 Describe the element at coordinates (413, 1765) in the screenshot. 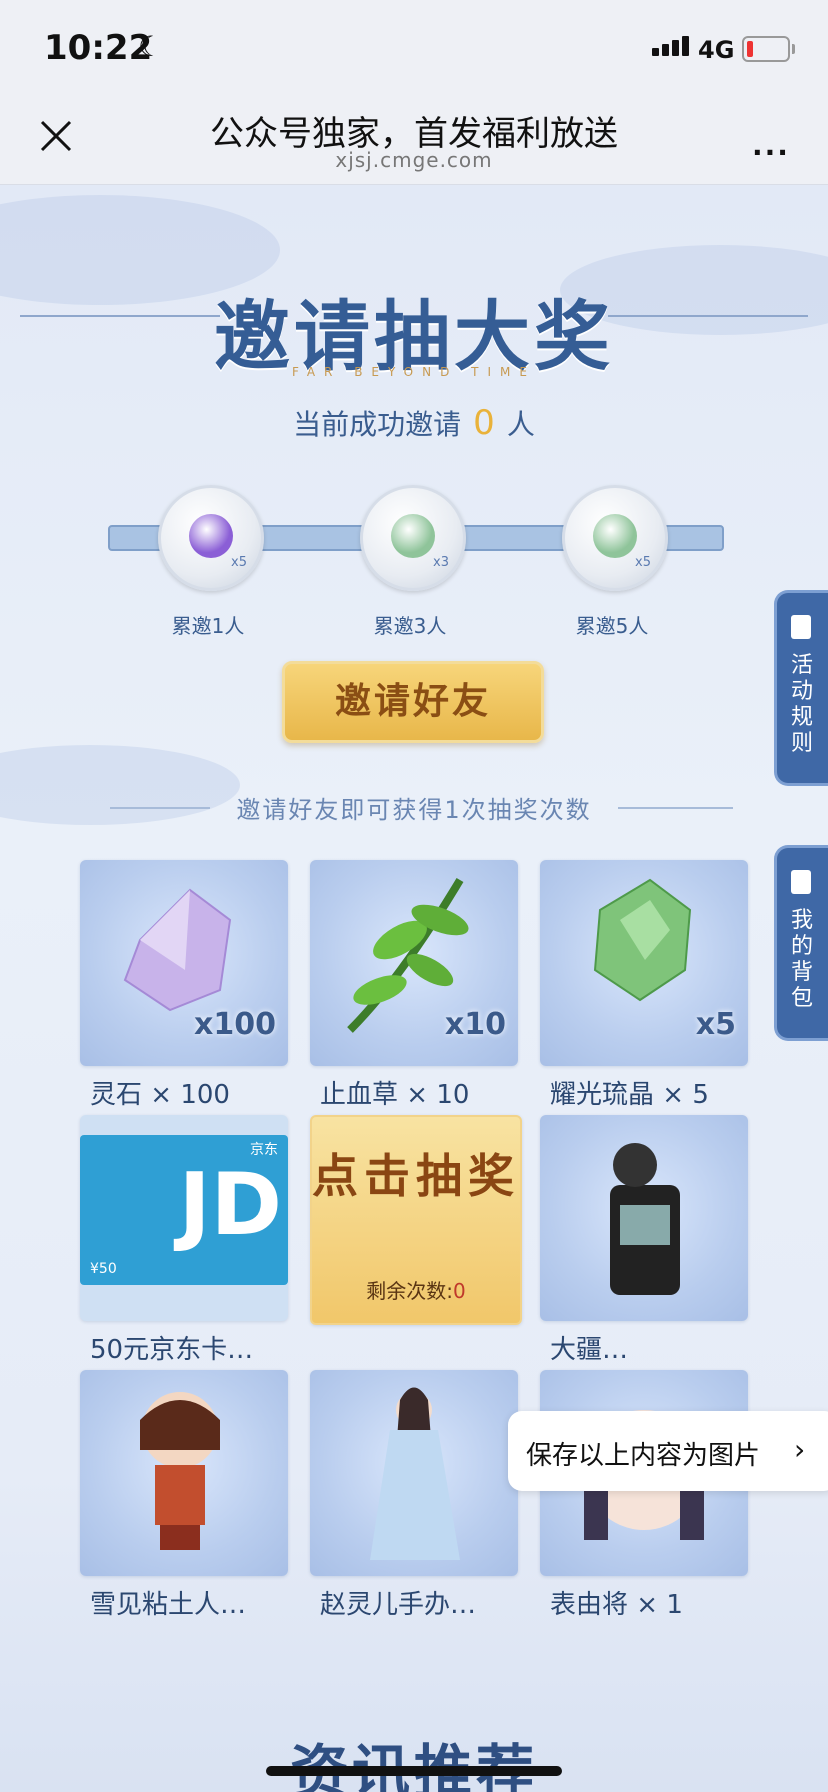

I see `news-section-title: 资讯推荐` at that location.